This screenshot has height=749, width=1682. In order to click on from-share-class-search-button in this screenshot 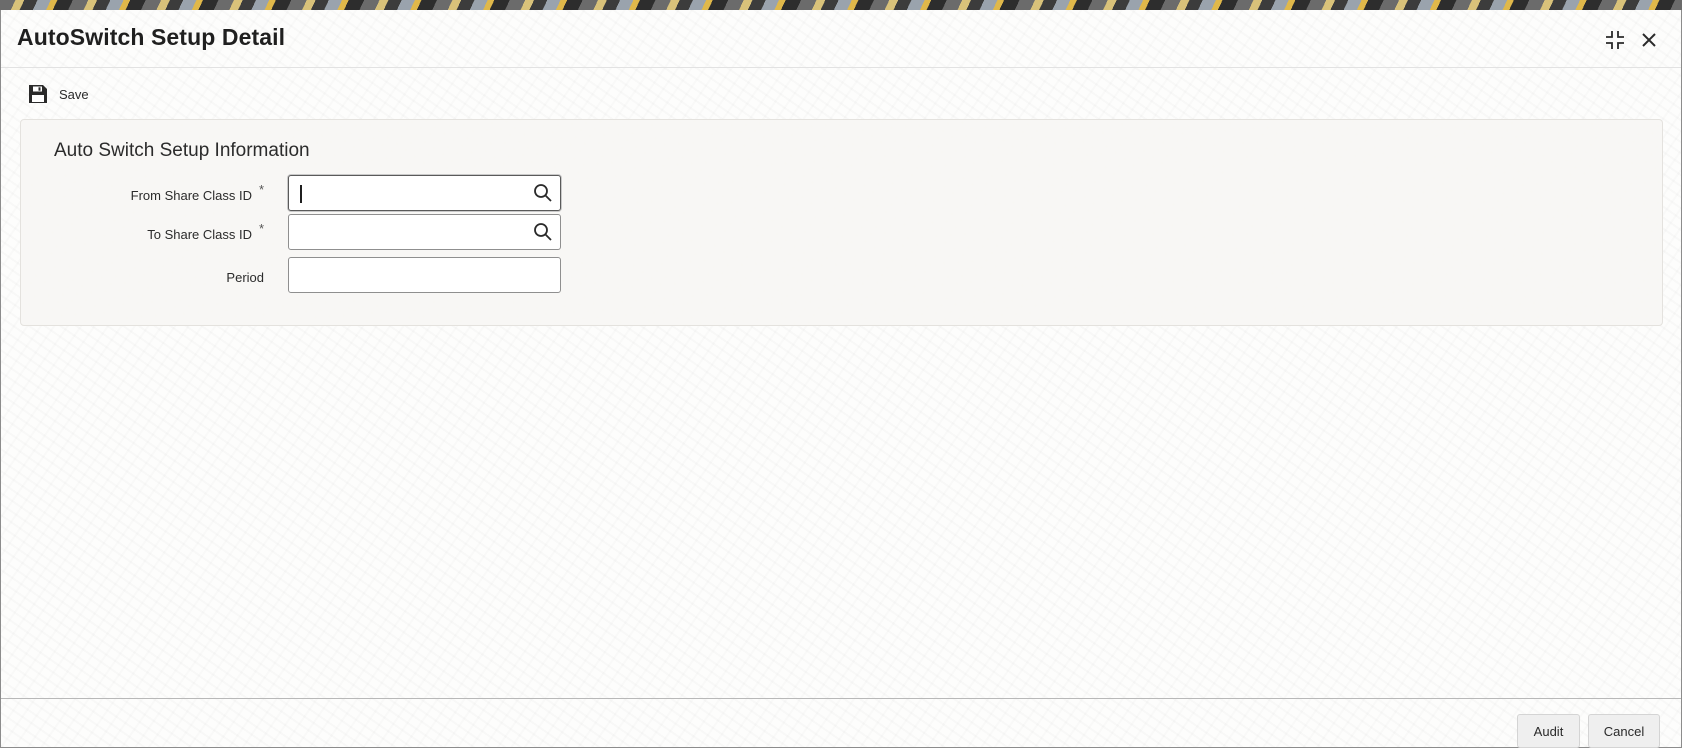, I will do `click(543, 193)`.